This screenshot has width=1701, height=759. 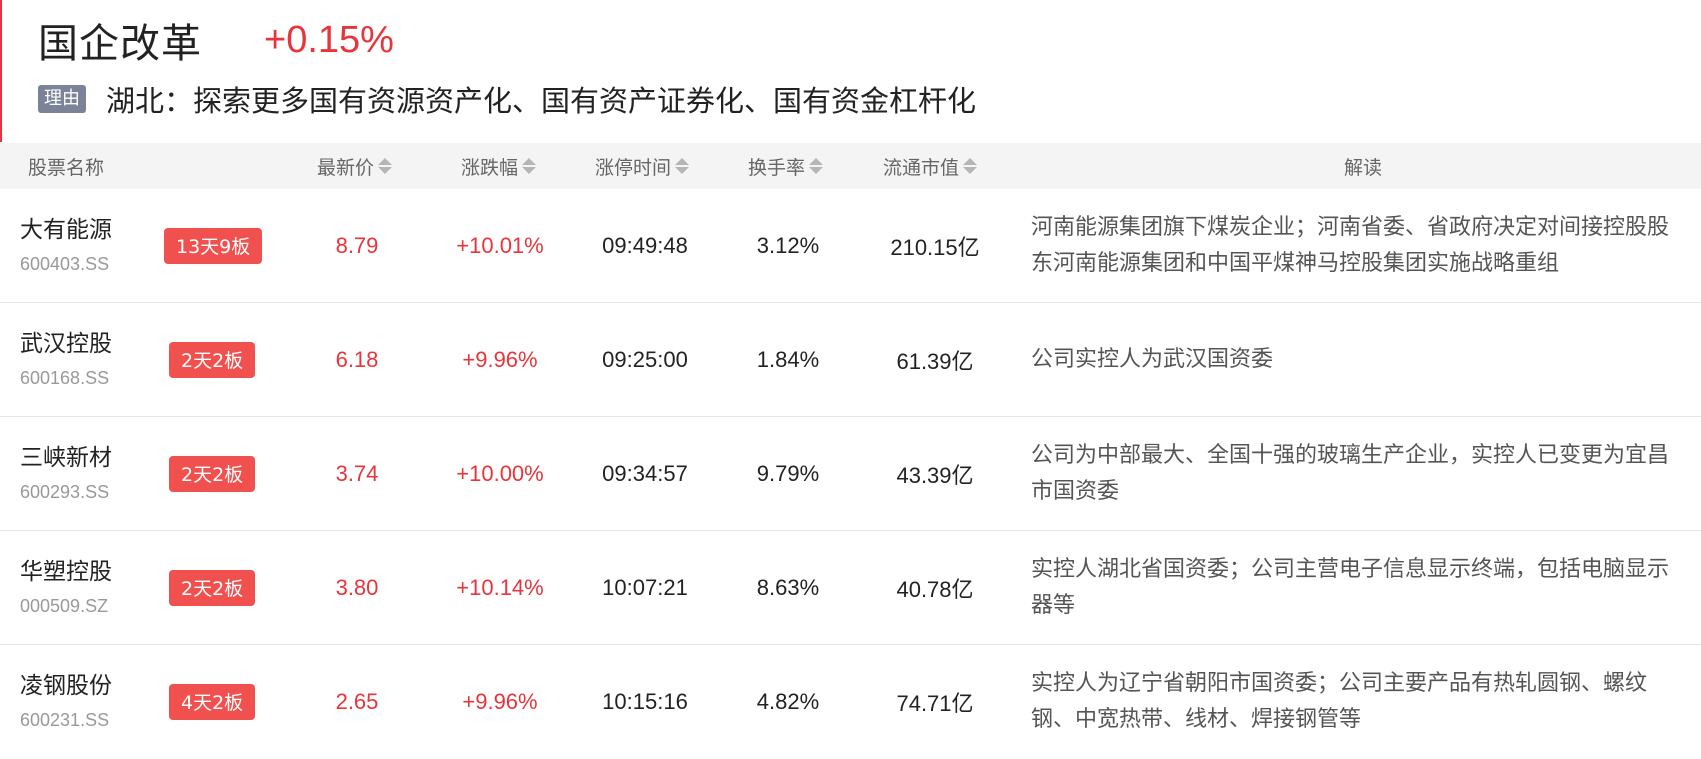 I want to click on stock-code: 600403.SS, so click(x=65, y=263).